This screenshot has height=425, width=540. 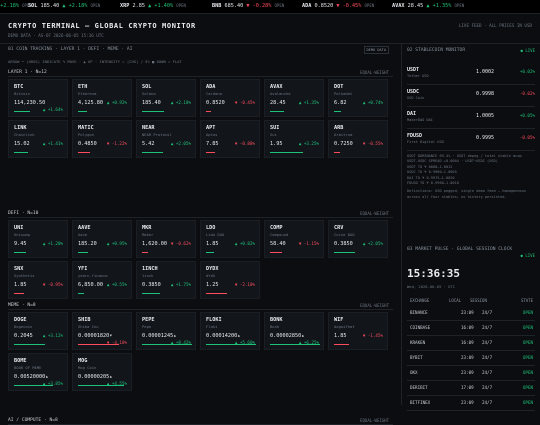 I want to click on coin-card: FLOKI Floki 0.00014200▴ ▲ +5.60%, so click(x=230, y=331).